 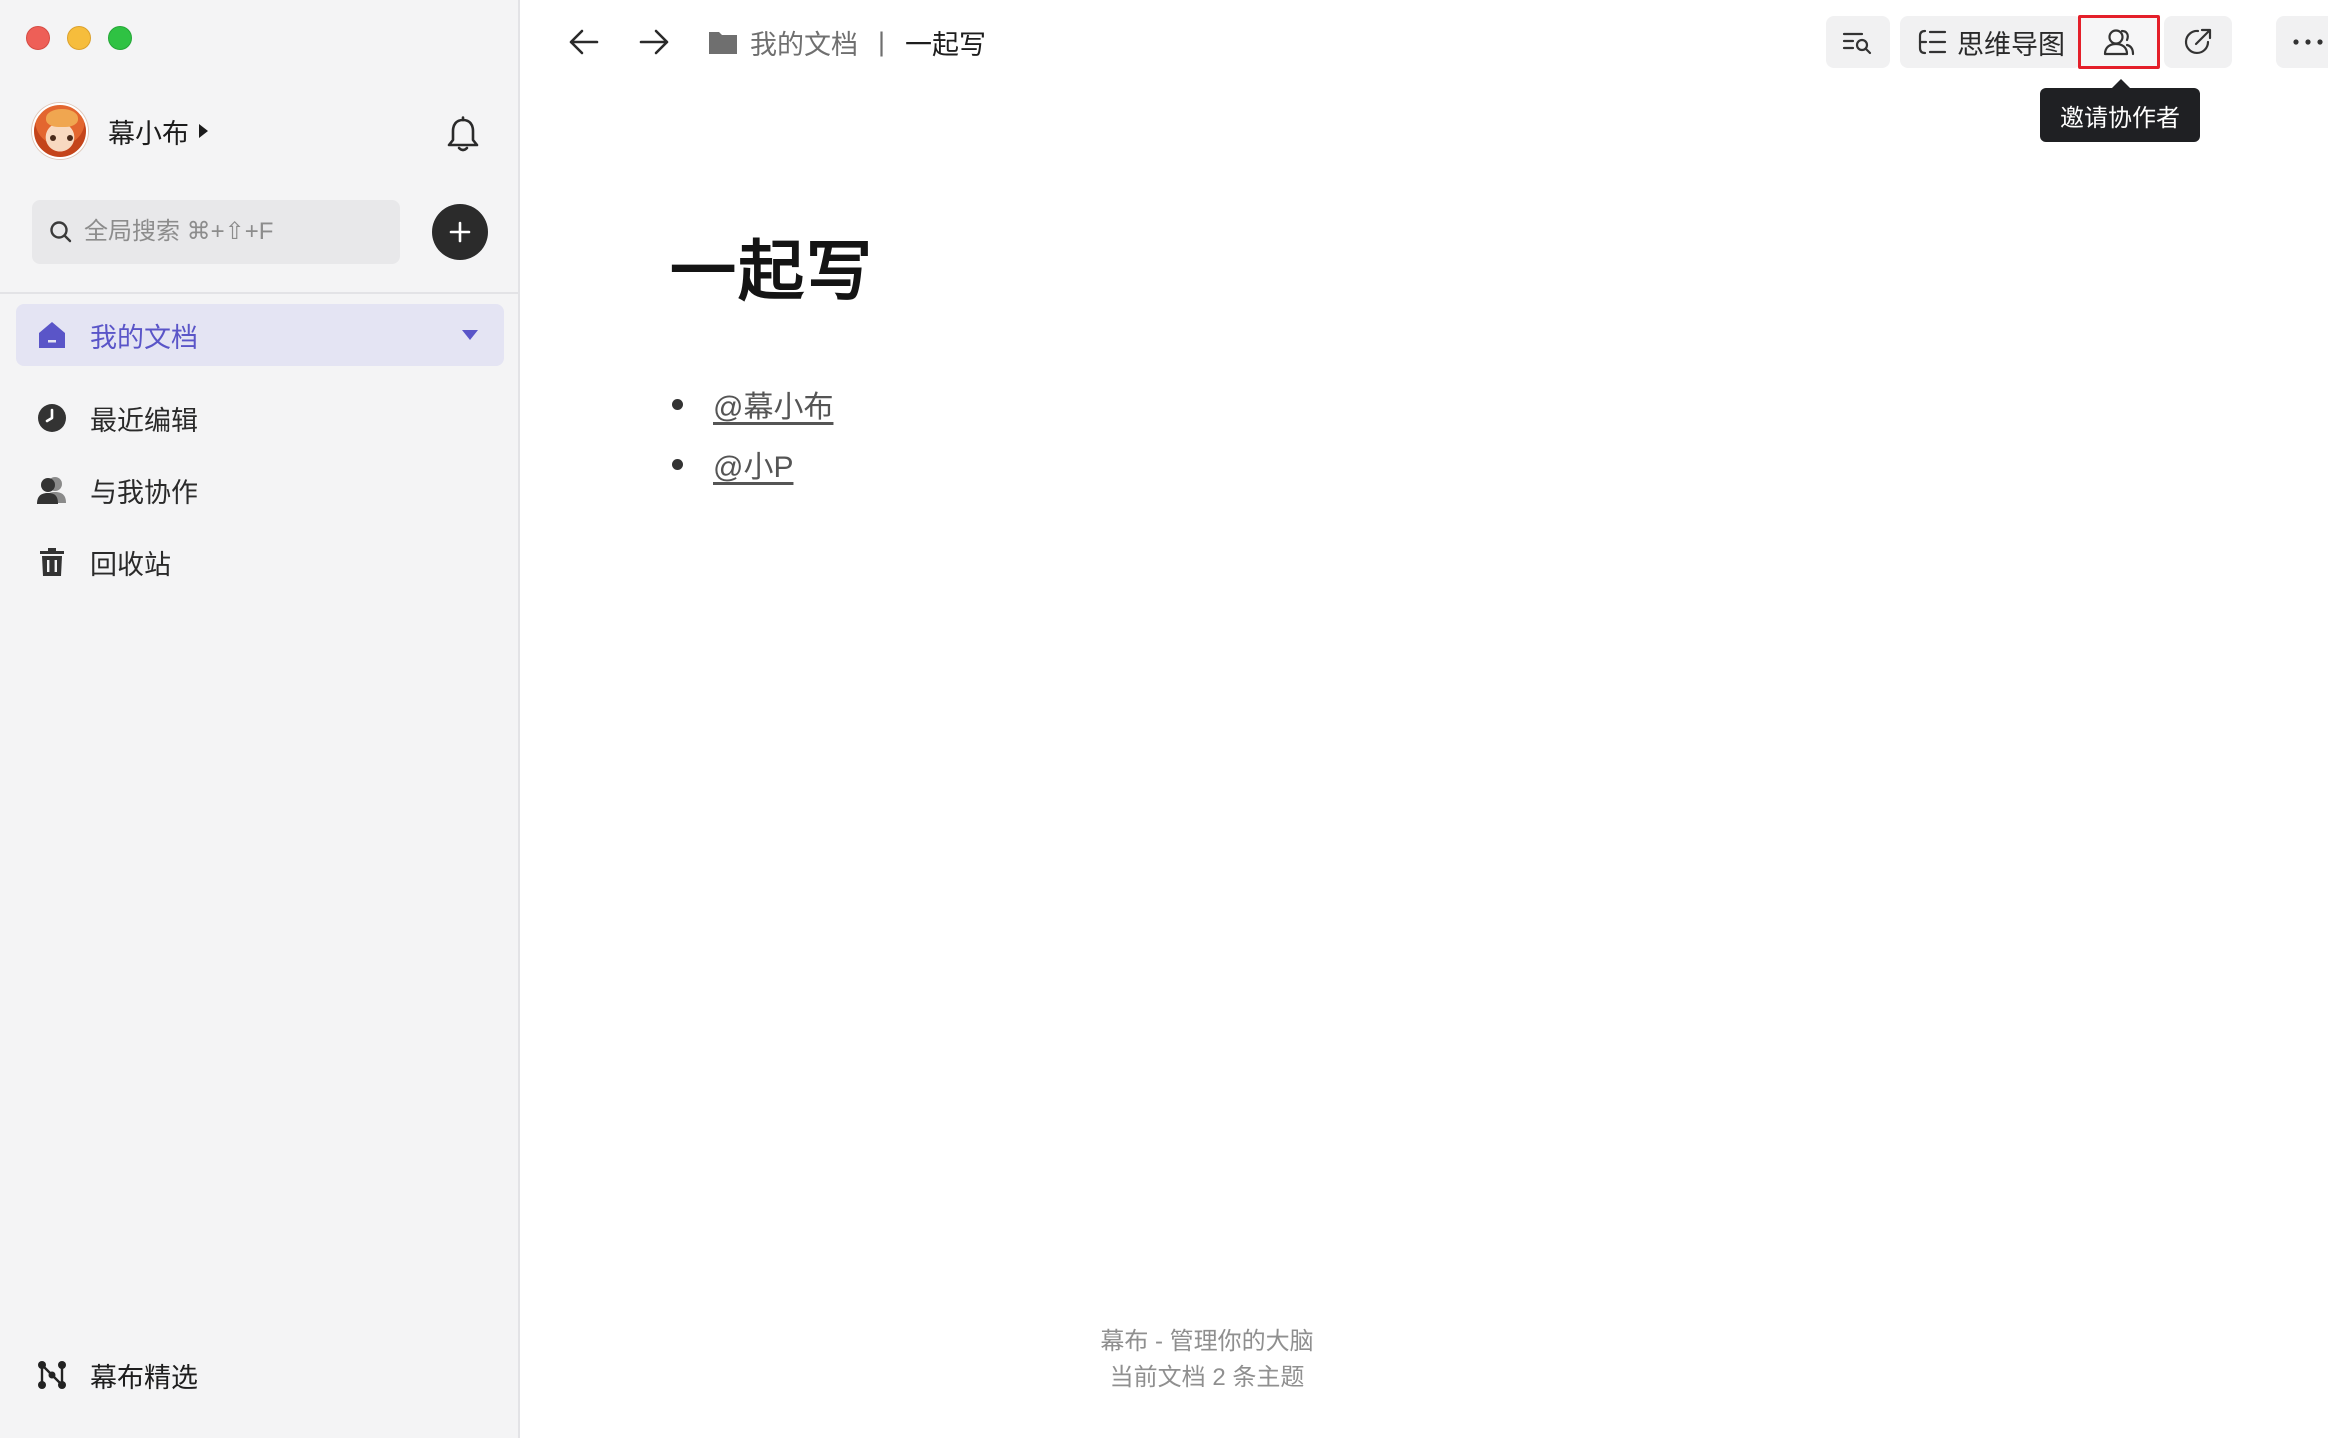 I want to click on users-outline-icon, so click(x=2119, y=42).